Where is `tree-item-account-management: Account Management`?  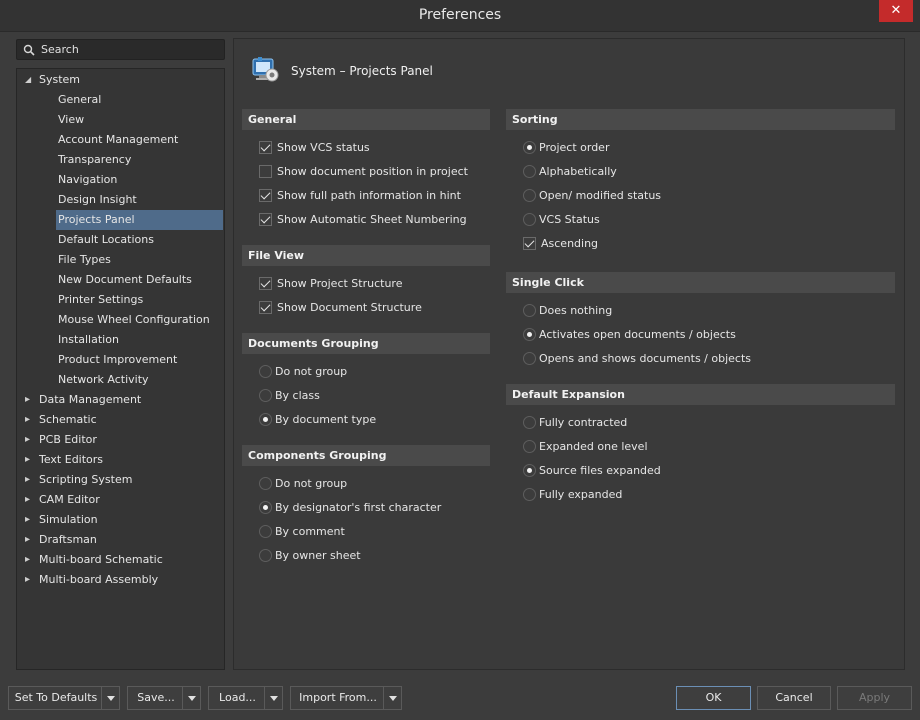
tree-item-account-management: Account Management is located at coordinates (118, 140).